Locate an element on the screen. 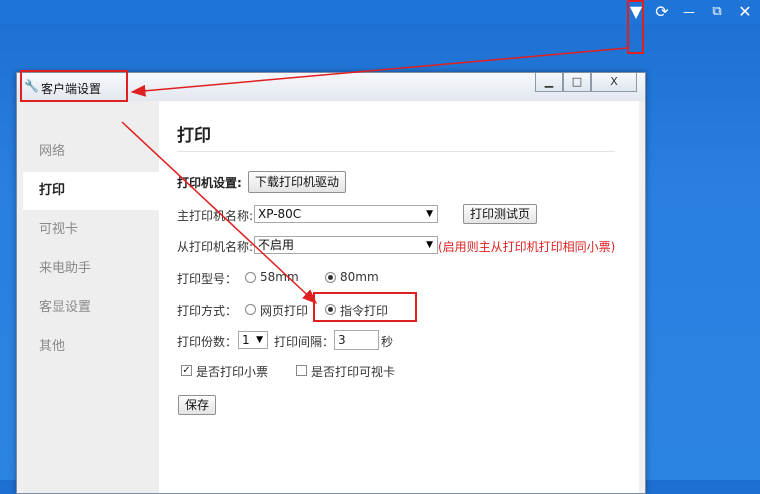 The height and width of the screenshot is (494, 760). secondary-printer-label: 从打印机名称: is located at coordinates (215, 247).